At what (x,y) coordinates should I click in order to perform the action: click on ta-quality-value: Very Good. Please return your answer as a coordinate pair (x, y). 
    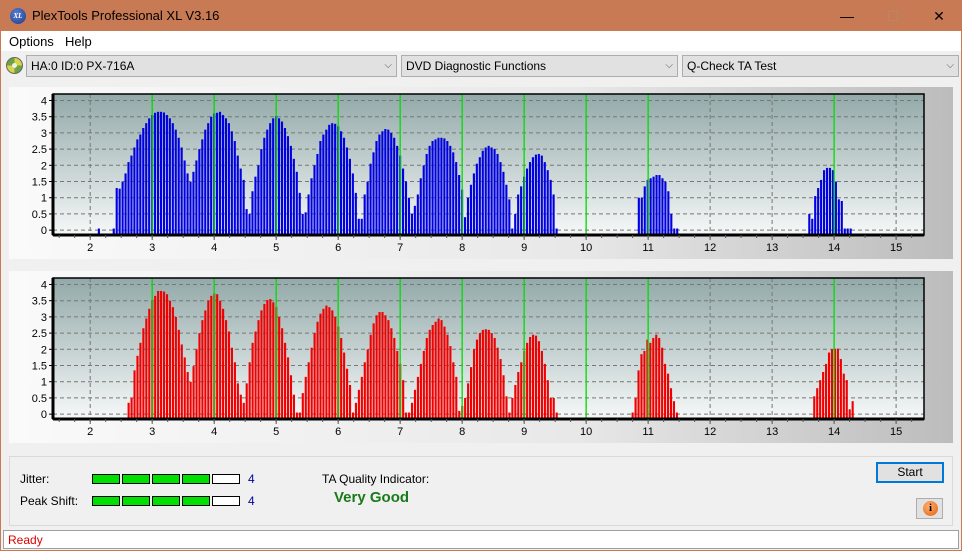
    Looking at the image, I should click on (372, 497).